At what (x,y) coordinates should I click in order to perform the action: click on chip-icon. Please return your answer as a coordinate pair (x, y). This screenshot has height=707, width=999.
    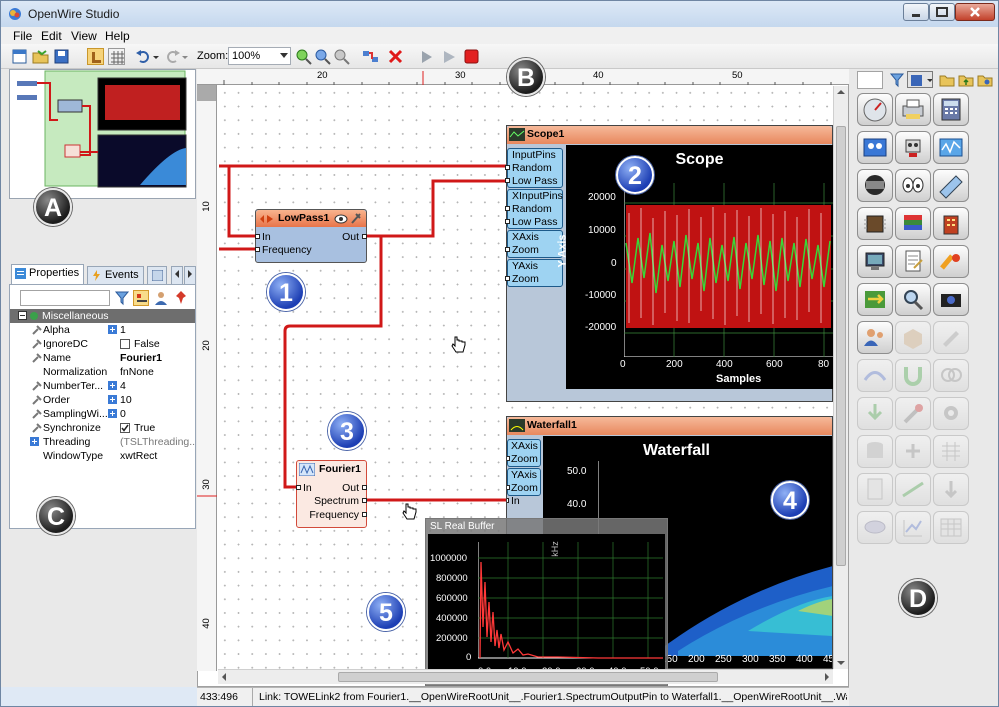
    Looking at the image, I should click on (875, 224).